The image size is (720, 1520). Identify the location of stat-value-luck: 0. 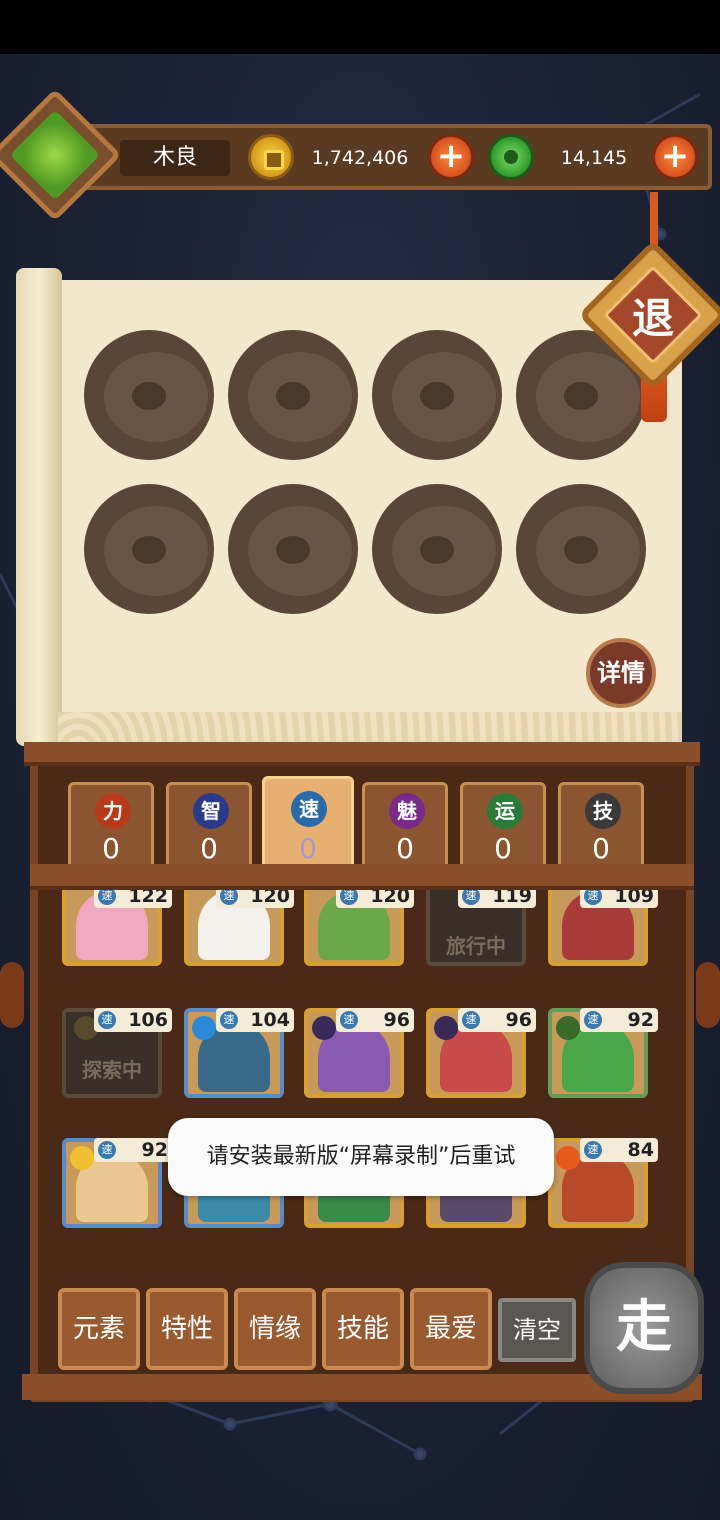
(503, 848).